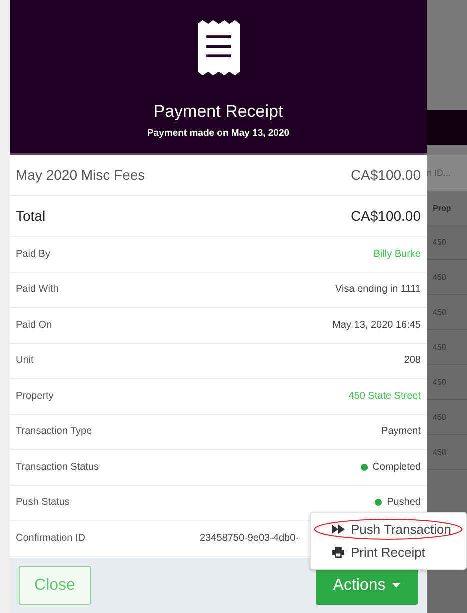  What do you see at coordinates (43, 502) in the screenshot?
I see `detail-label: Push Status` at bounding box center [43, 502].